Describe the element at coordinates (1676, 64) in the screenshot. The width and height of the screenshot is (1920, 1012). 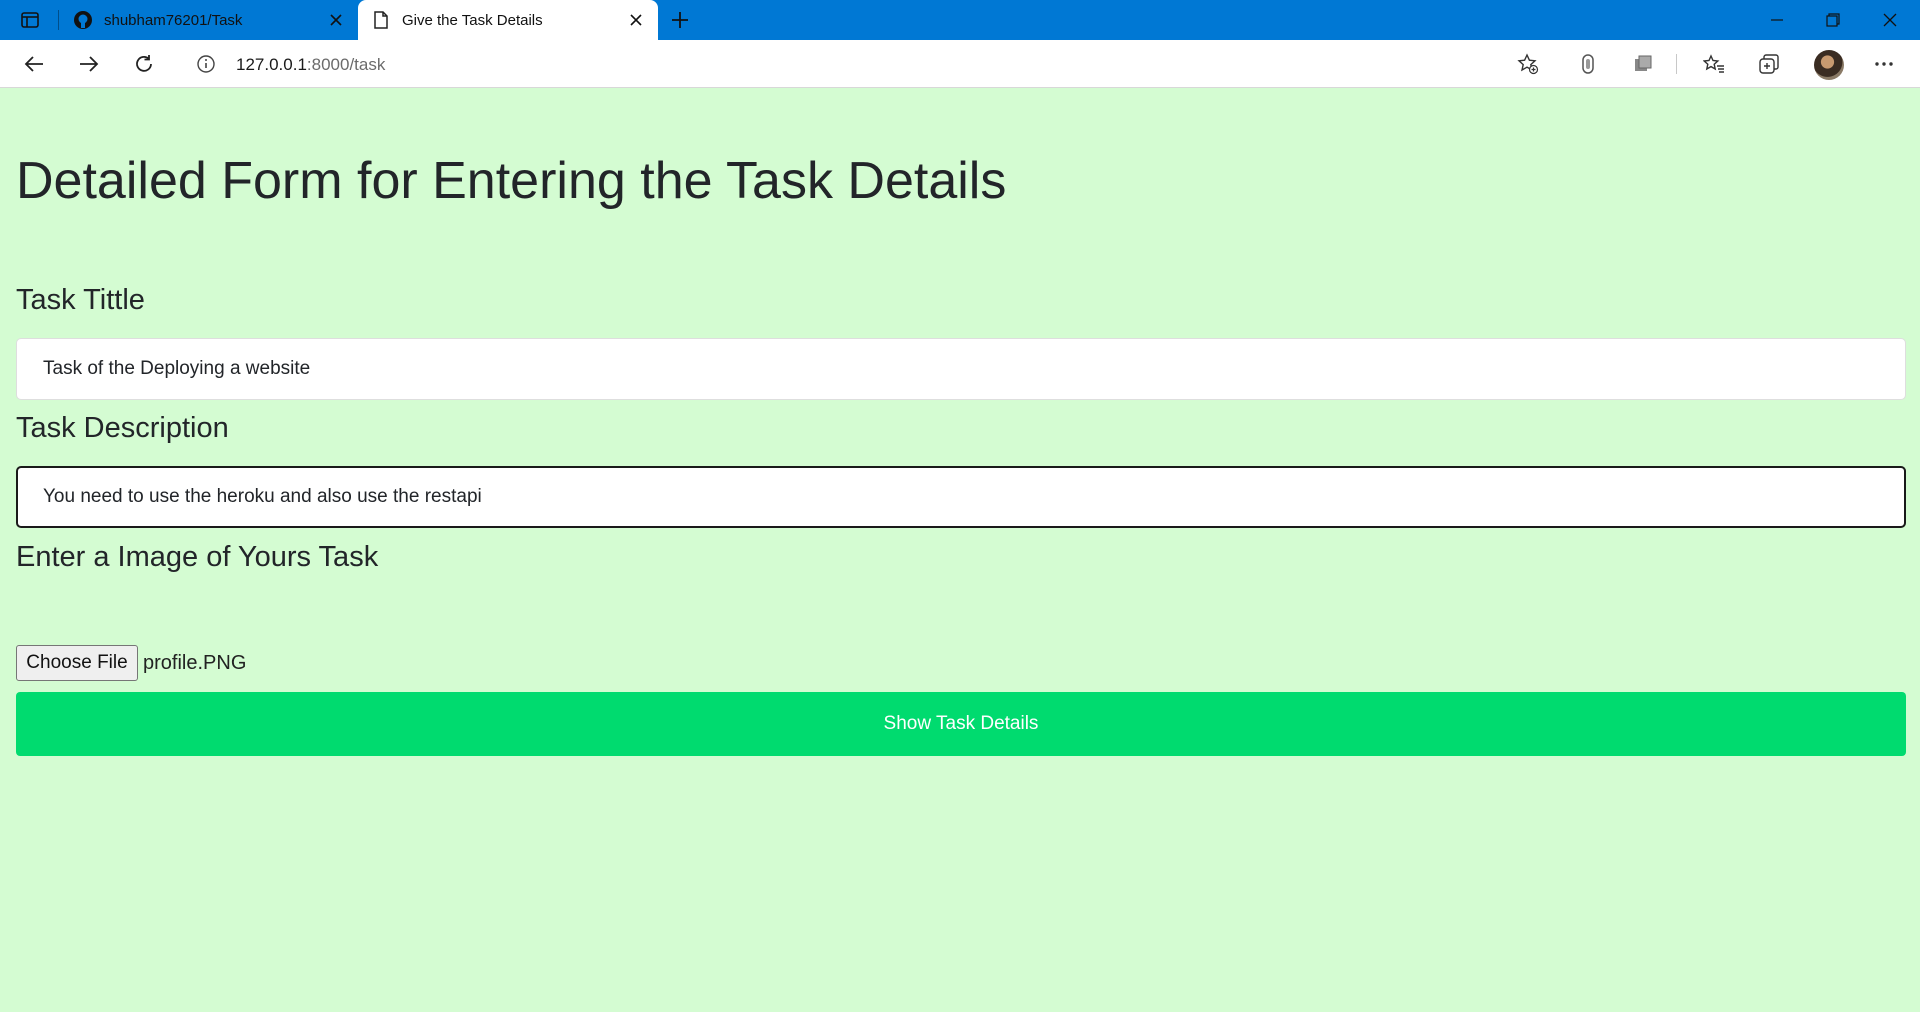
I see `toolbar-divider` at that location.